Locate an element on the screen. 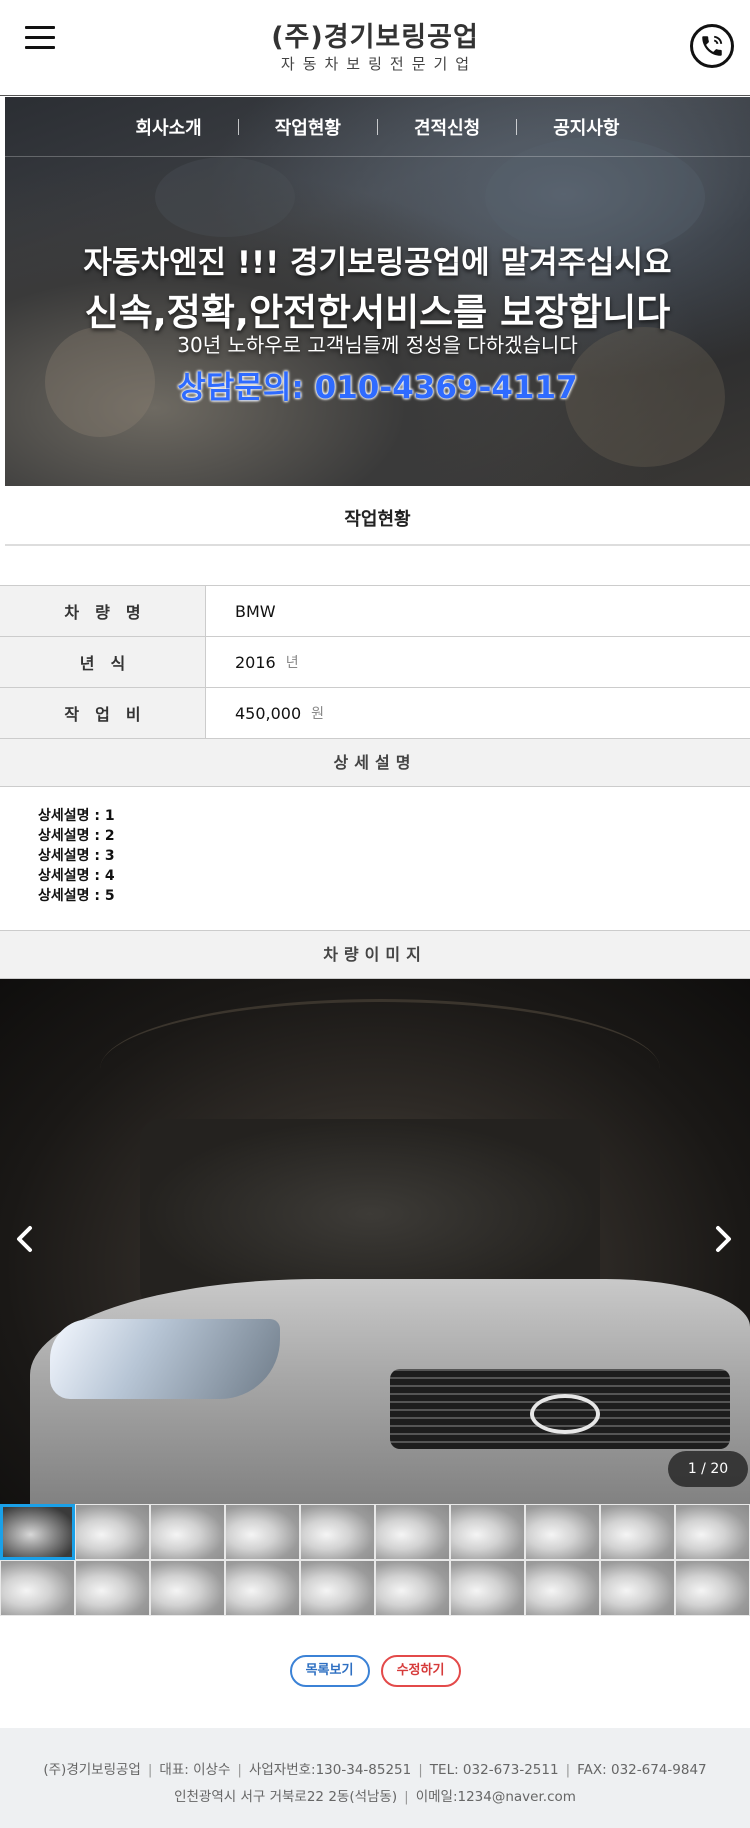  work-cost-label: 작업비 is located at coordinates (103, 713).